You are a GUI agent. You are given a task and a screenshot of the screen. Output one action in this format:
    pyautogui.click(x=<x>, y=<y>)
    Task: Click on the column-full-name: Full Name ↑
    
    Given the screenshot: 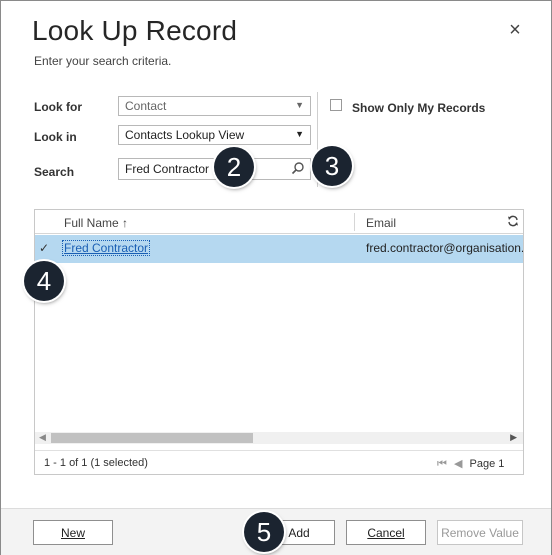 What is the action you would take?
    pyautogui.click(x=96, y=223)
    